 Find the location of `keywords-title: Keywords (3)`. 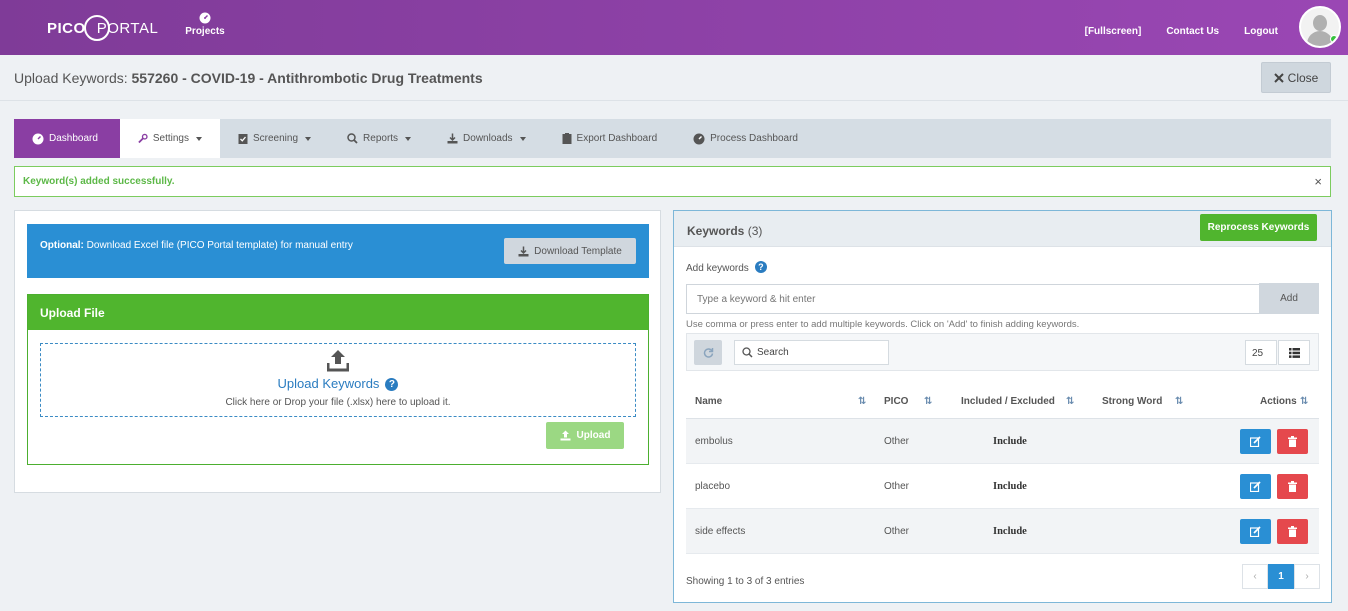

keywords-title: Keywords (3) is located at coordinates (724, 231).